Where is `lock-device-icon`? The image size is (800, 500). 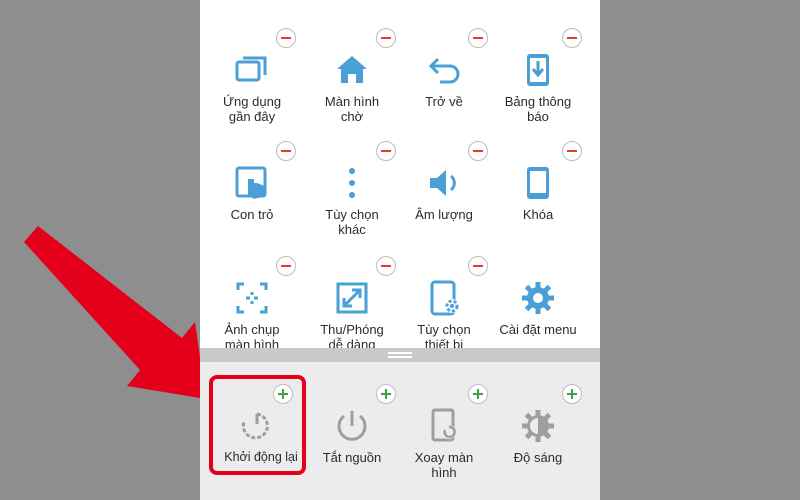
lock-device-icon is located at coordinates (538, 183).